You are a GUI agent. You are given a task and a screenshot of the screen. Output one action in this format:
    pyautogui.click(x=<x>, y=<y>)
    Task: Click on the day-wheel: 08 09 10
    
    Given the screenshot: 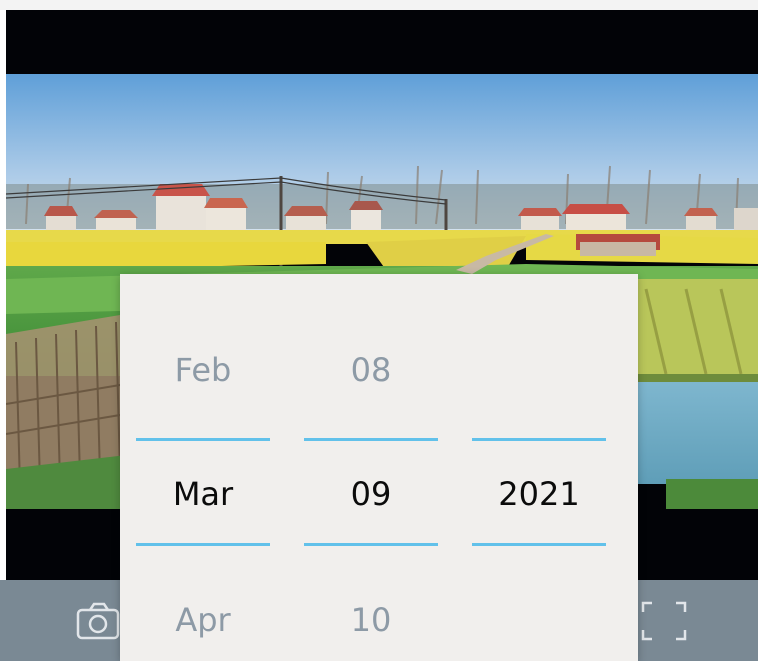 What is the action you would take?
    pyautogui.click(x=371, y=467)
    